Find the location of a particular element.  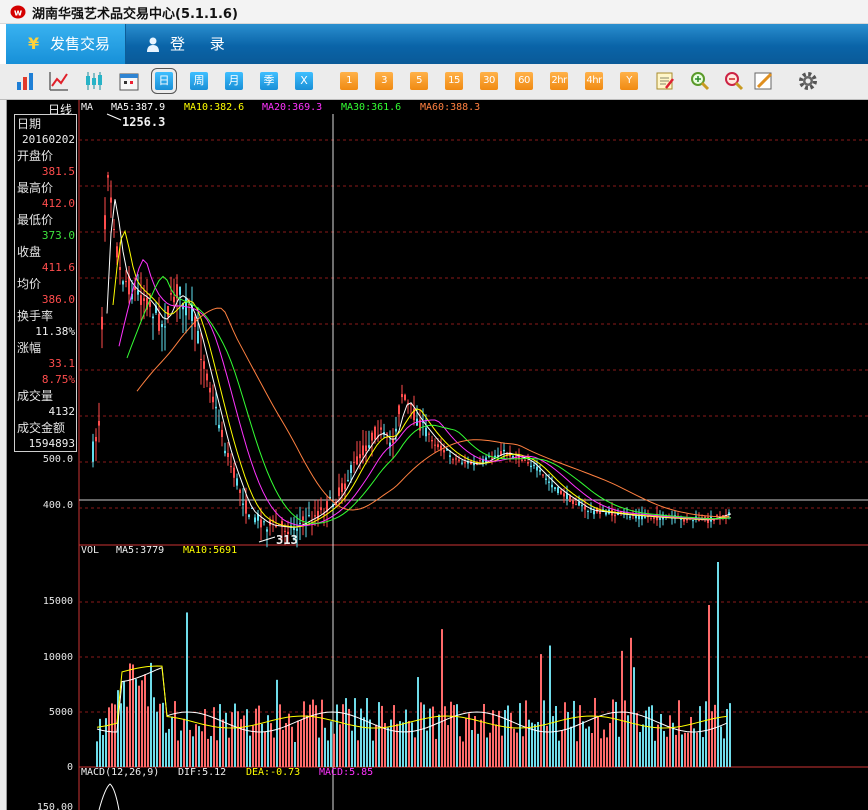

candlestick-icon is located at coordinates (94, 81).